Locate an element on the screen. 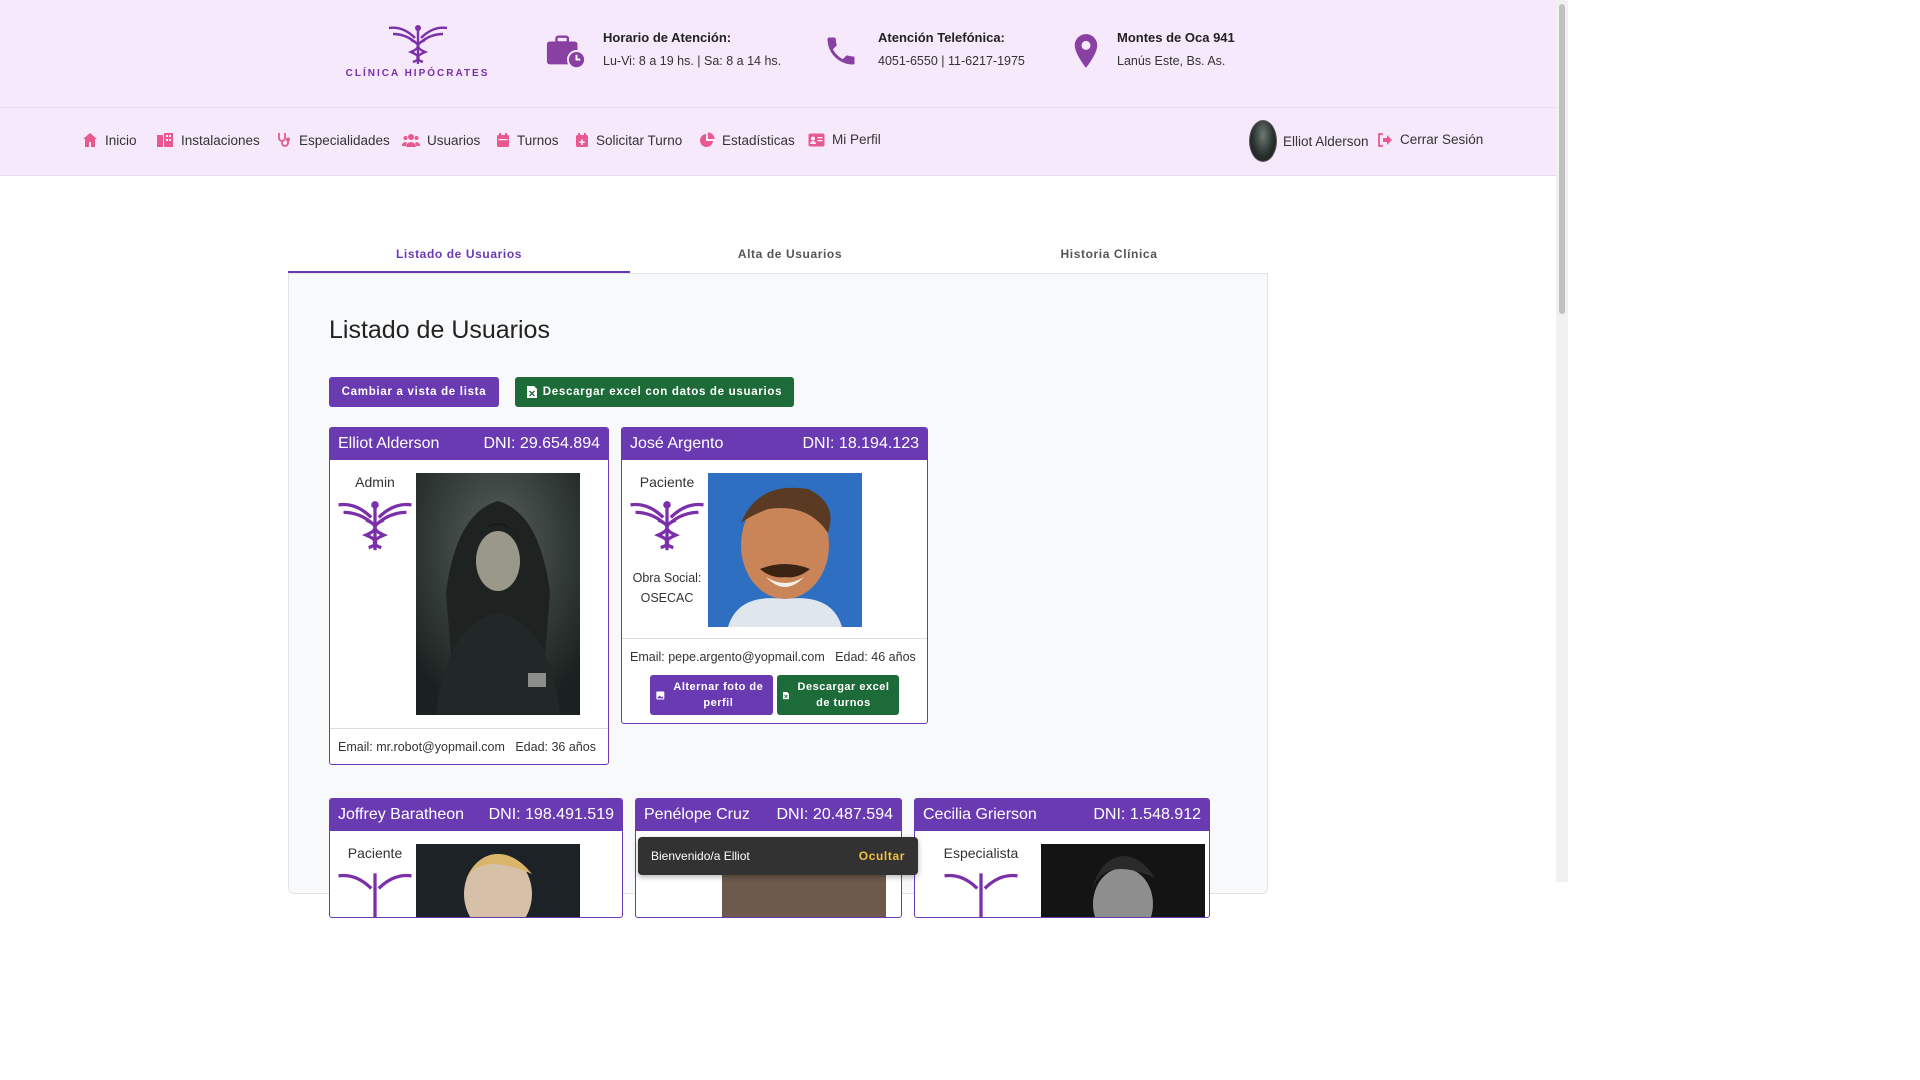 The image size is (1920, 1080). toggle-profile-photo-label: Alternar foto de perfil is located at coordinates (718, 695).